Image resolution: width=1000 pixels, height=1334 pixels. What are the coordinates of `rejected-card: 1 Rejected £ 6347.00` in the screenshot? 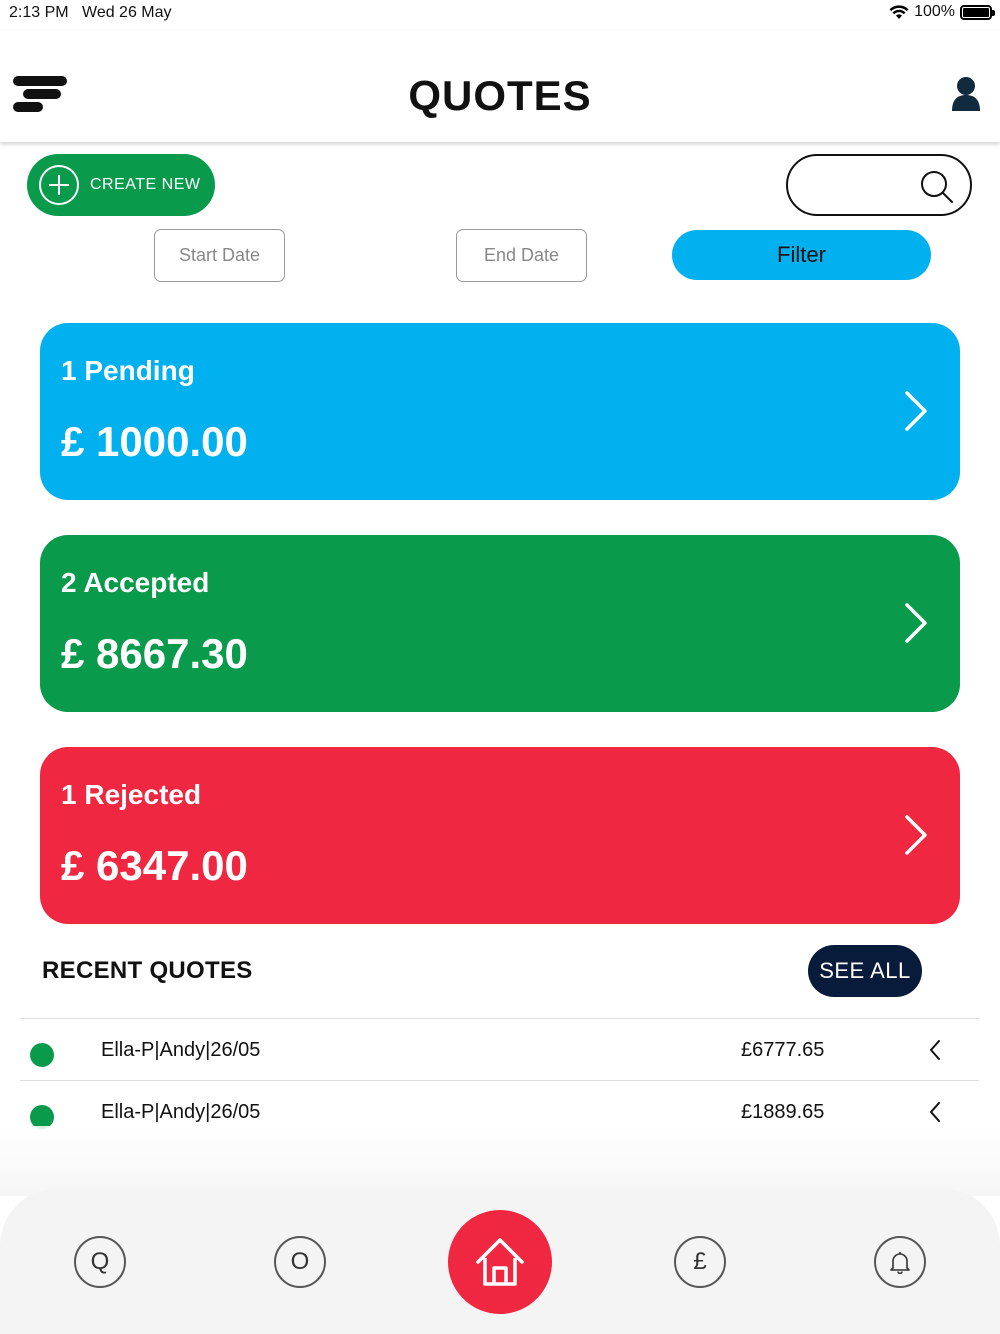 It's located at (500, 835).